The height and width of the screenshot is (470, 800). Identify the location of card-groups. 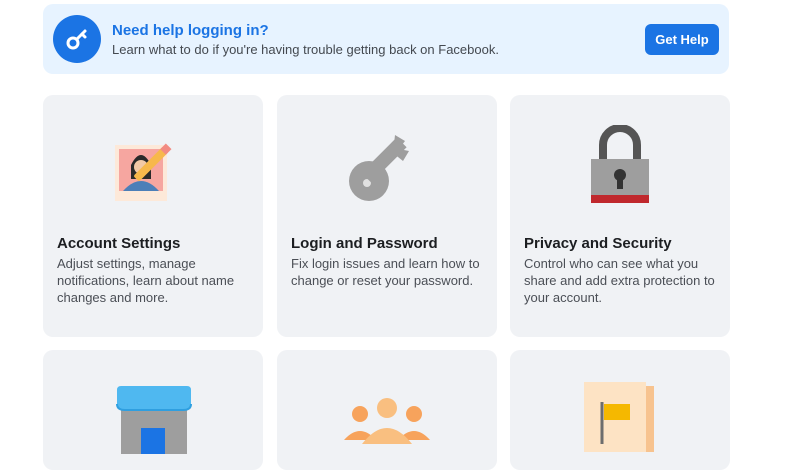
(387, 410).